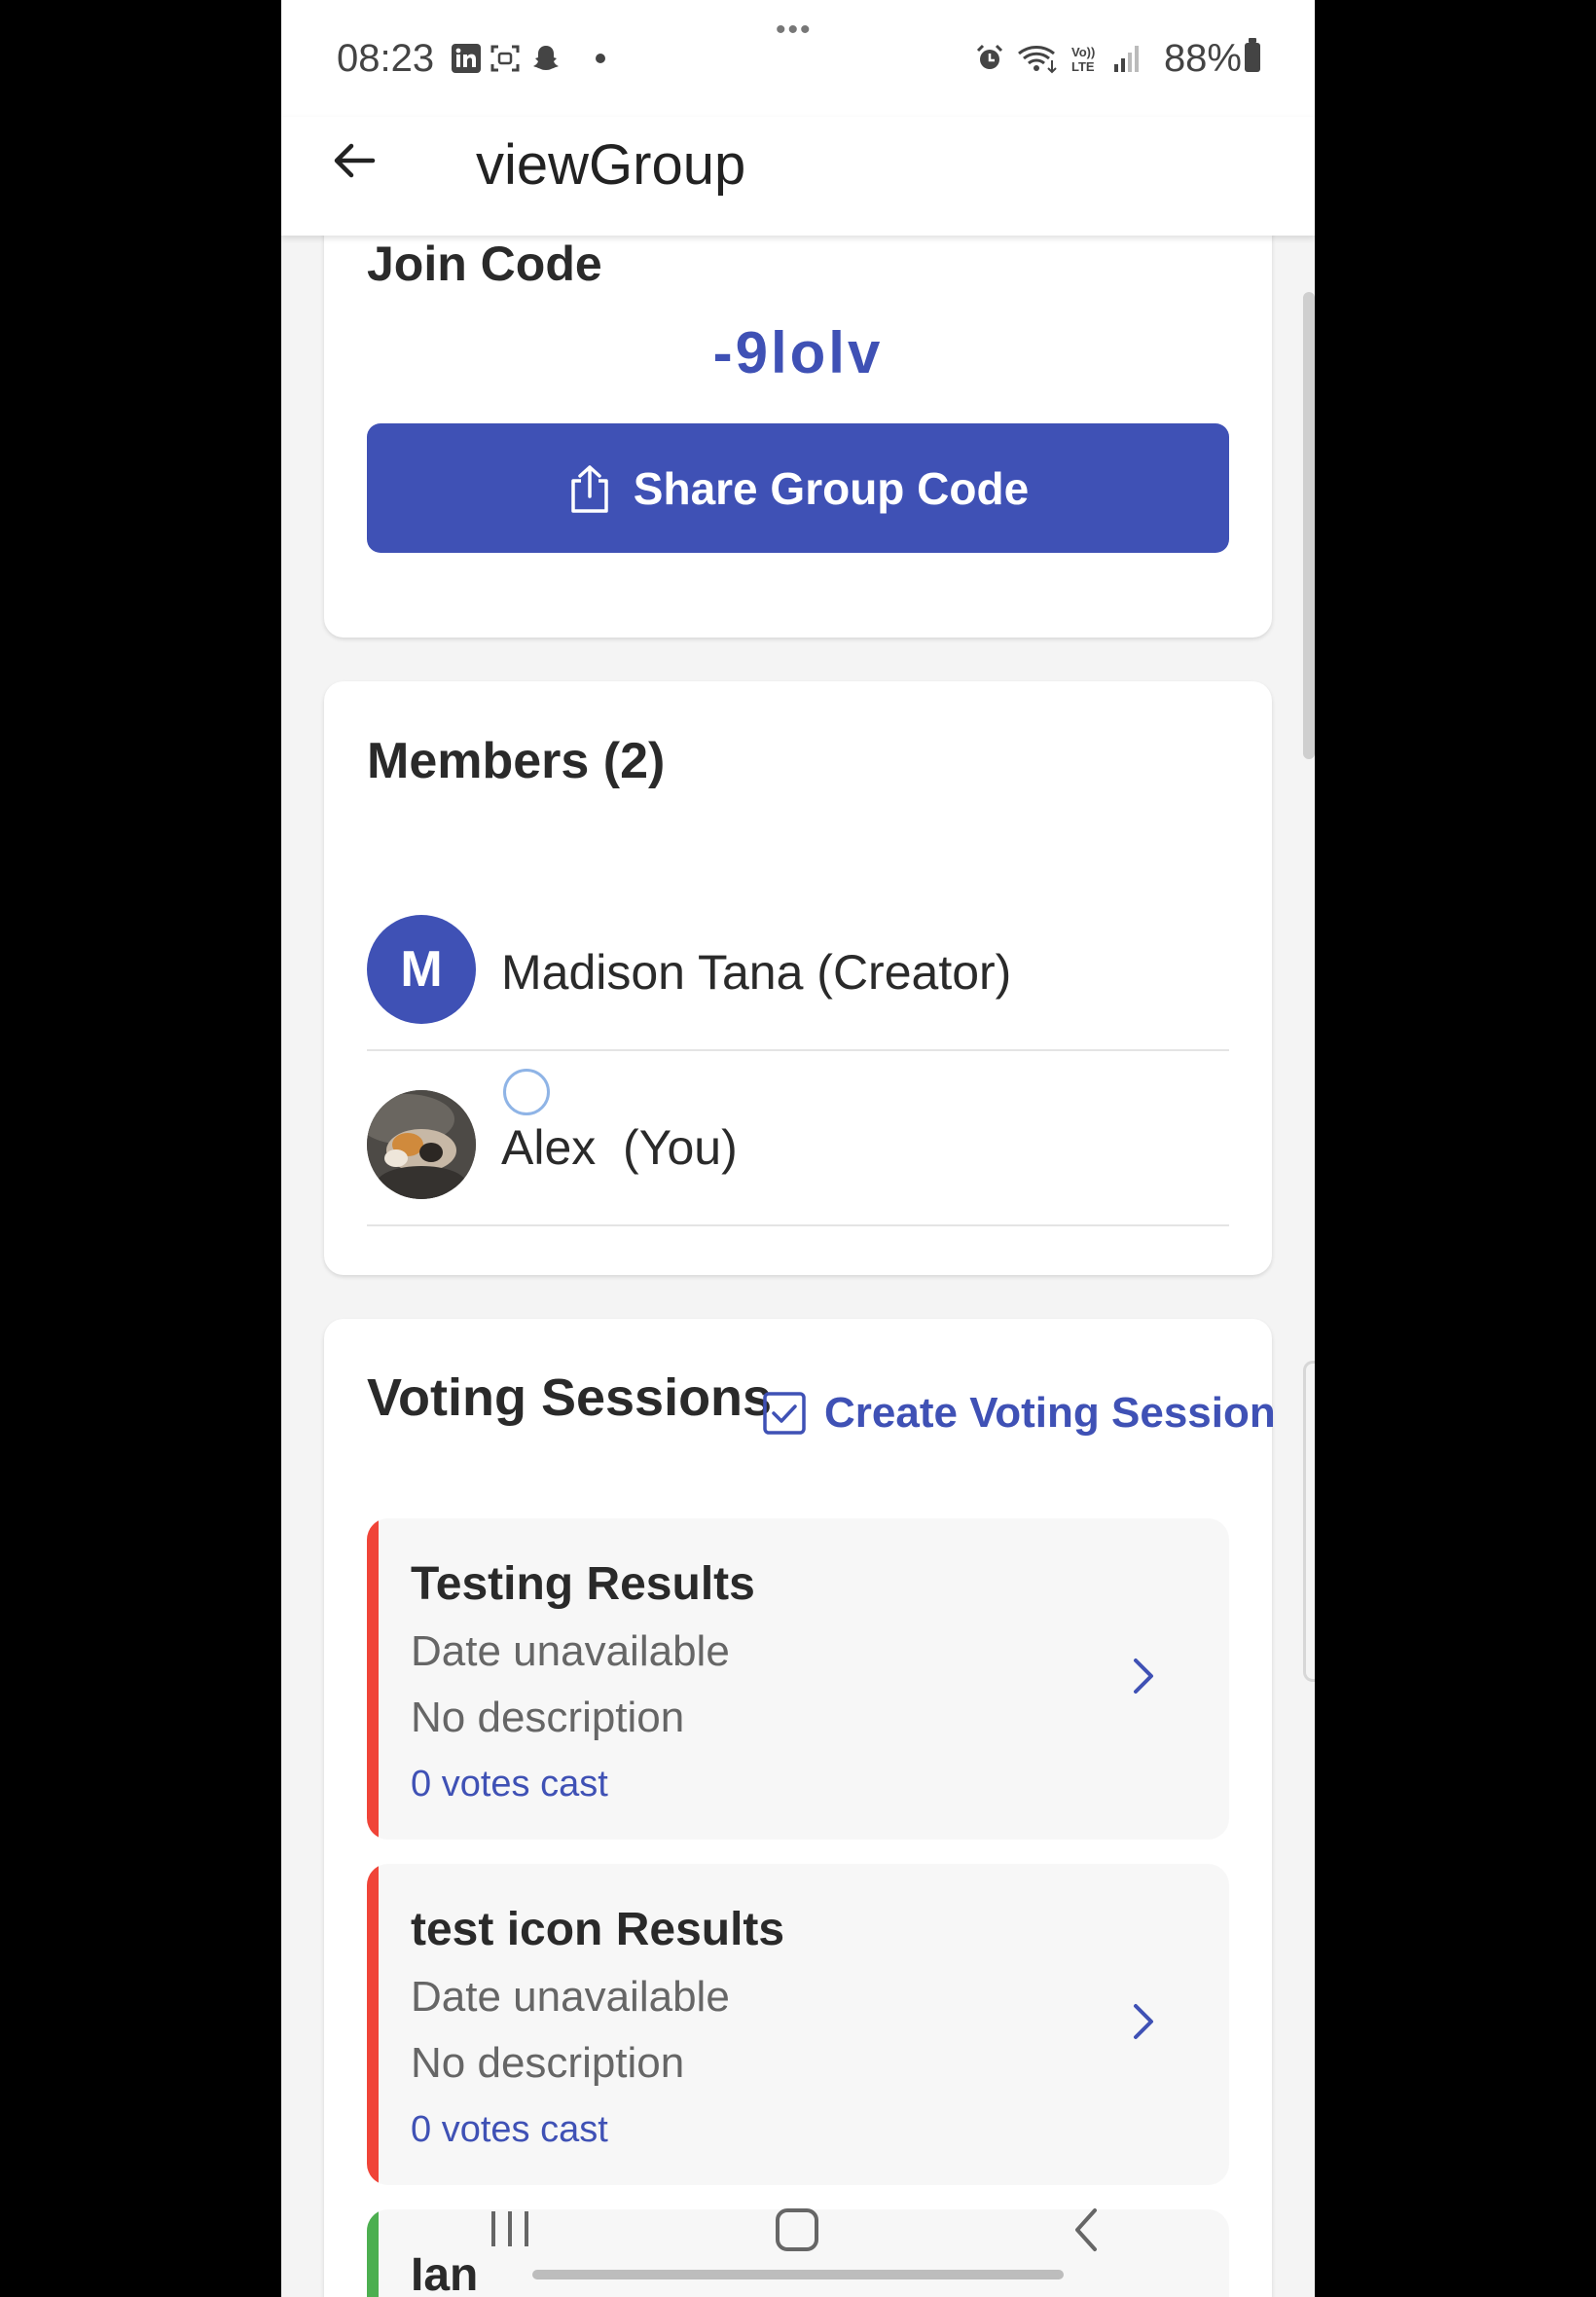 The image size is (1596, 2297). I want to click on nav-back-icon, so click(1086, 2229).